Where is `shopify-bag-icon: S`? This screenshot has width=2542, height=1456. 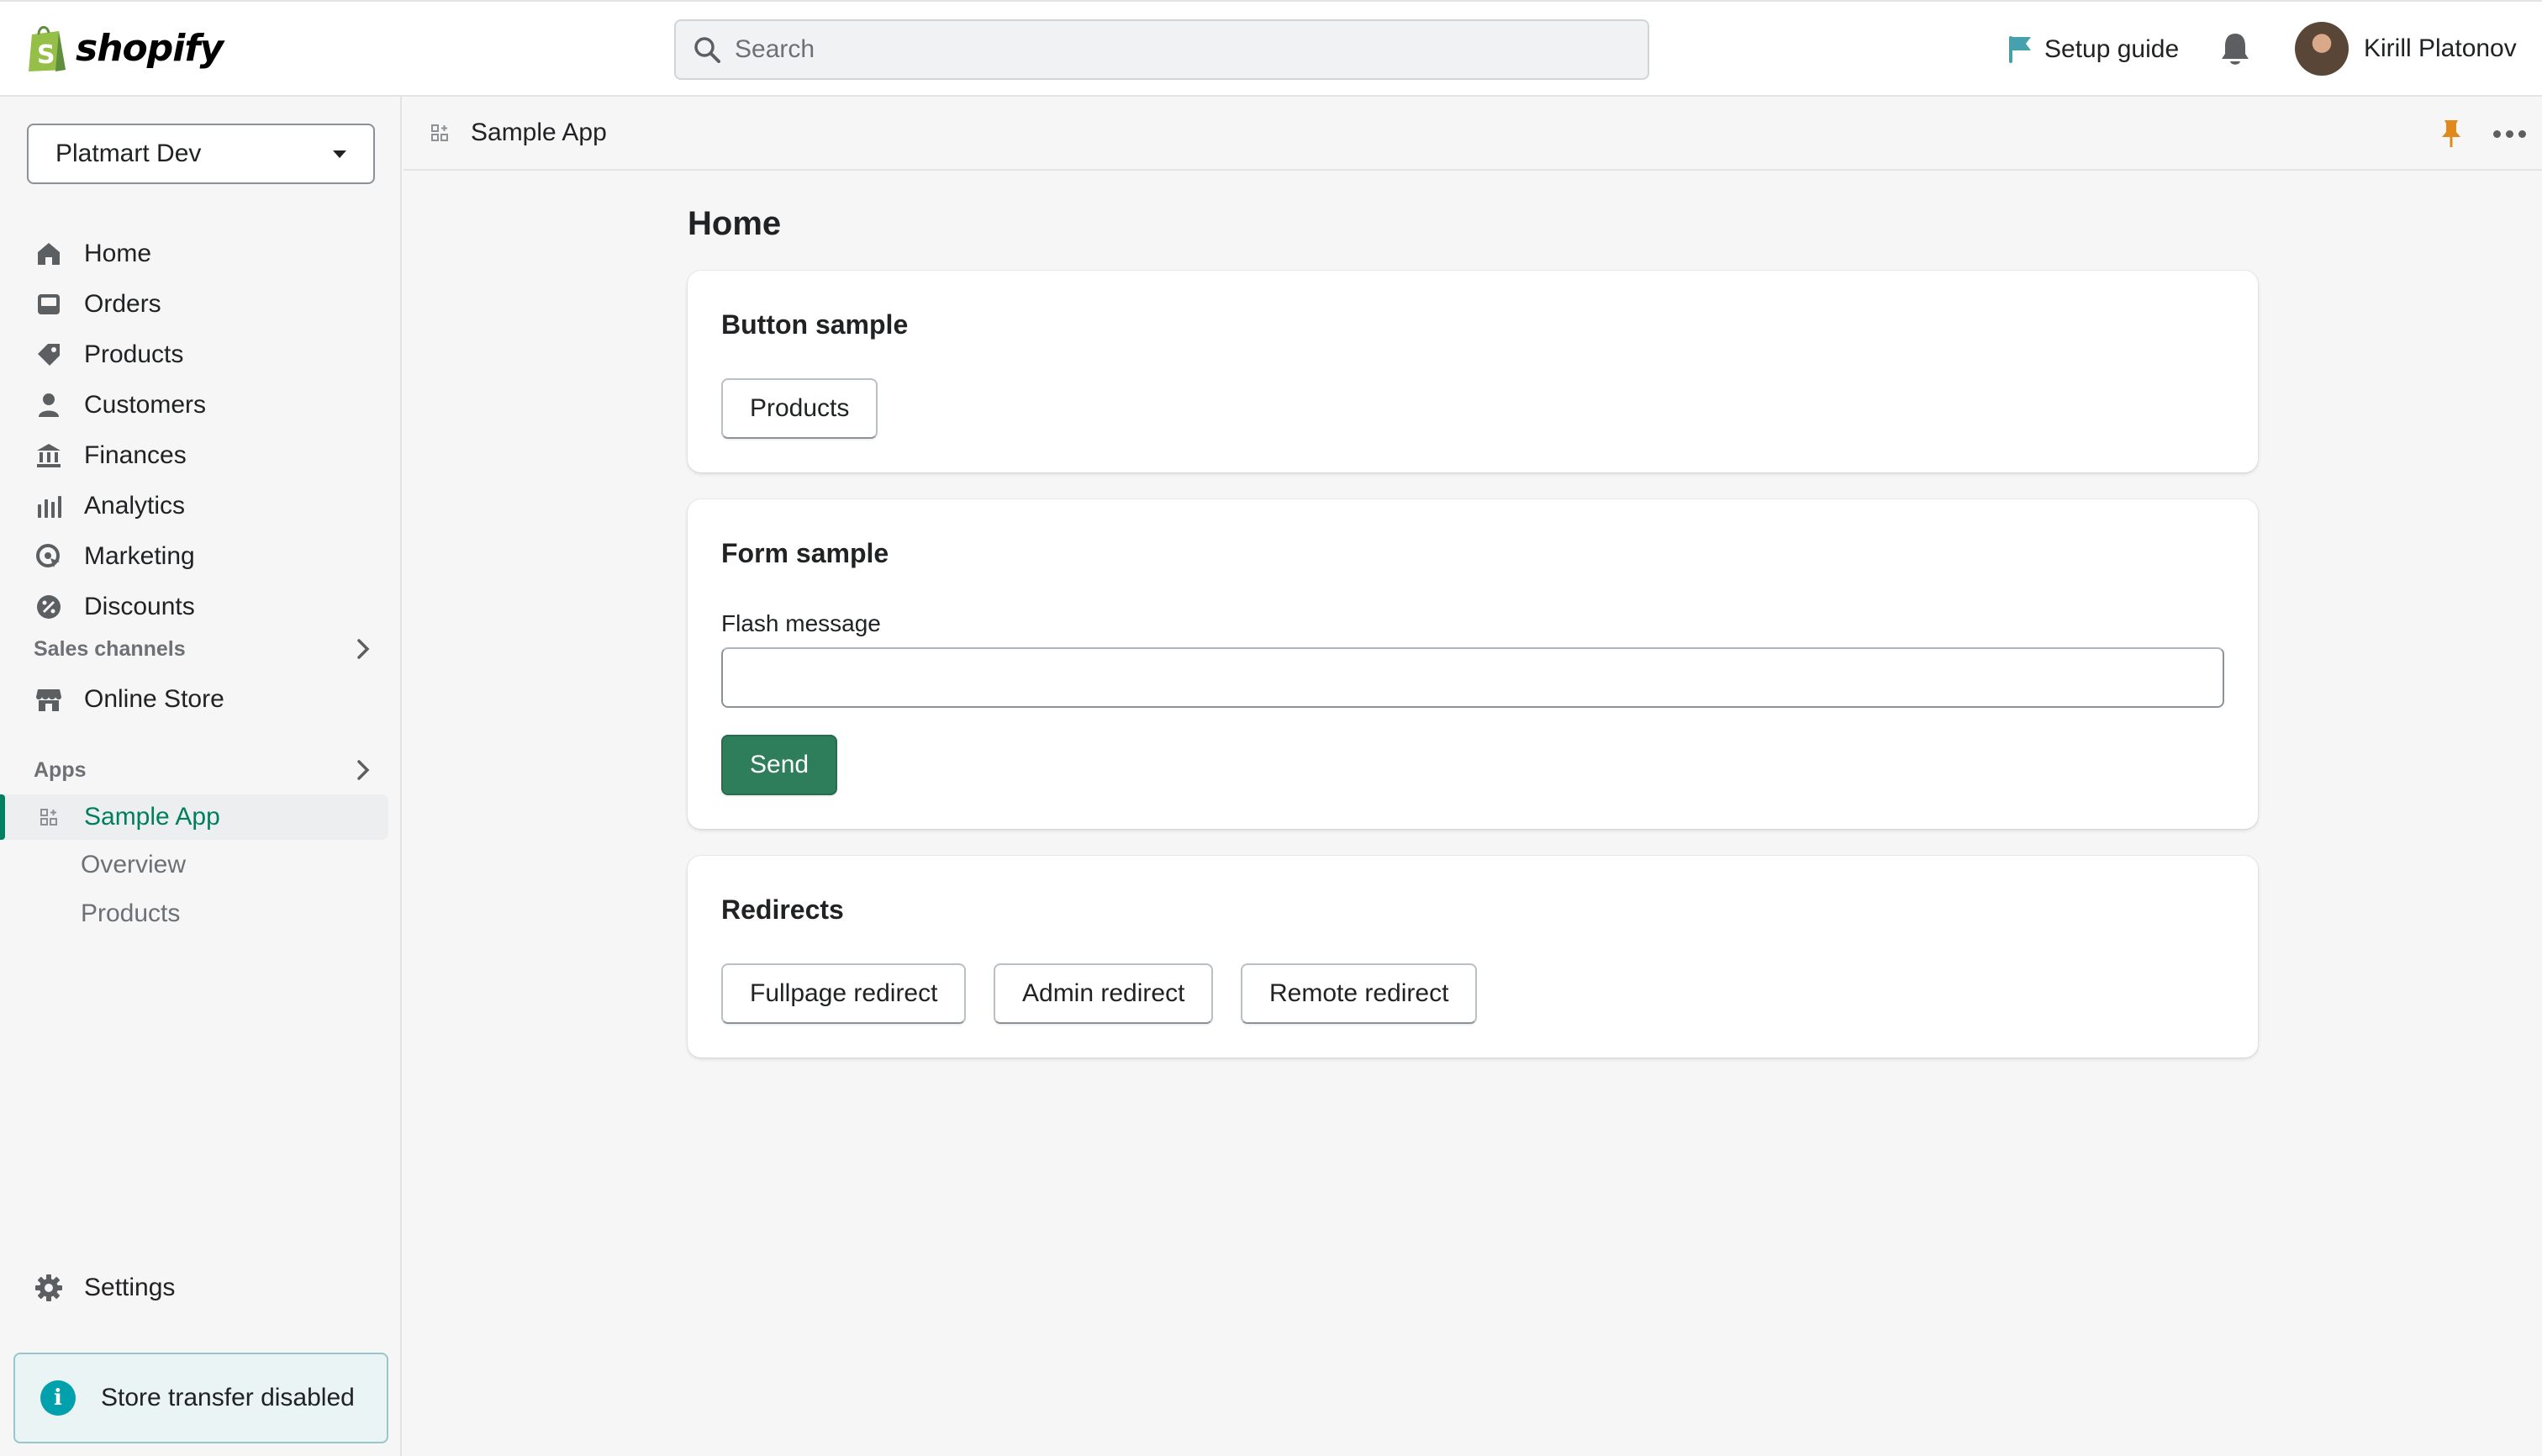
shopify-bag-icon: S is located at coordinates (47, 49).